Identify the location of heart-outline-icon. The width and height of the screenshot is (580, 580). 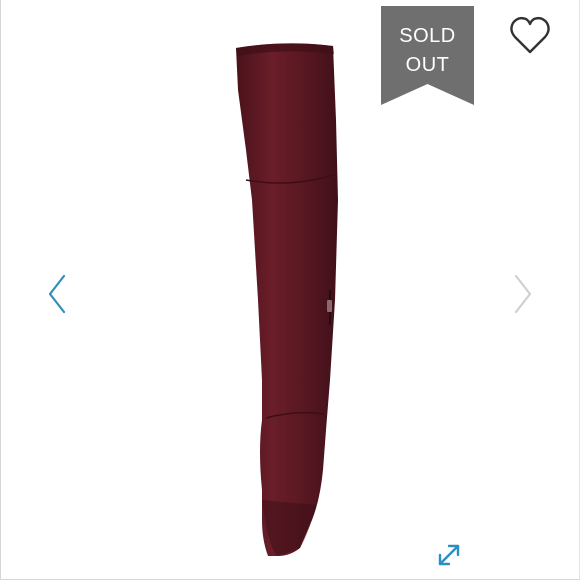
(530, 35).